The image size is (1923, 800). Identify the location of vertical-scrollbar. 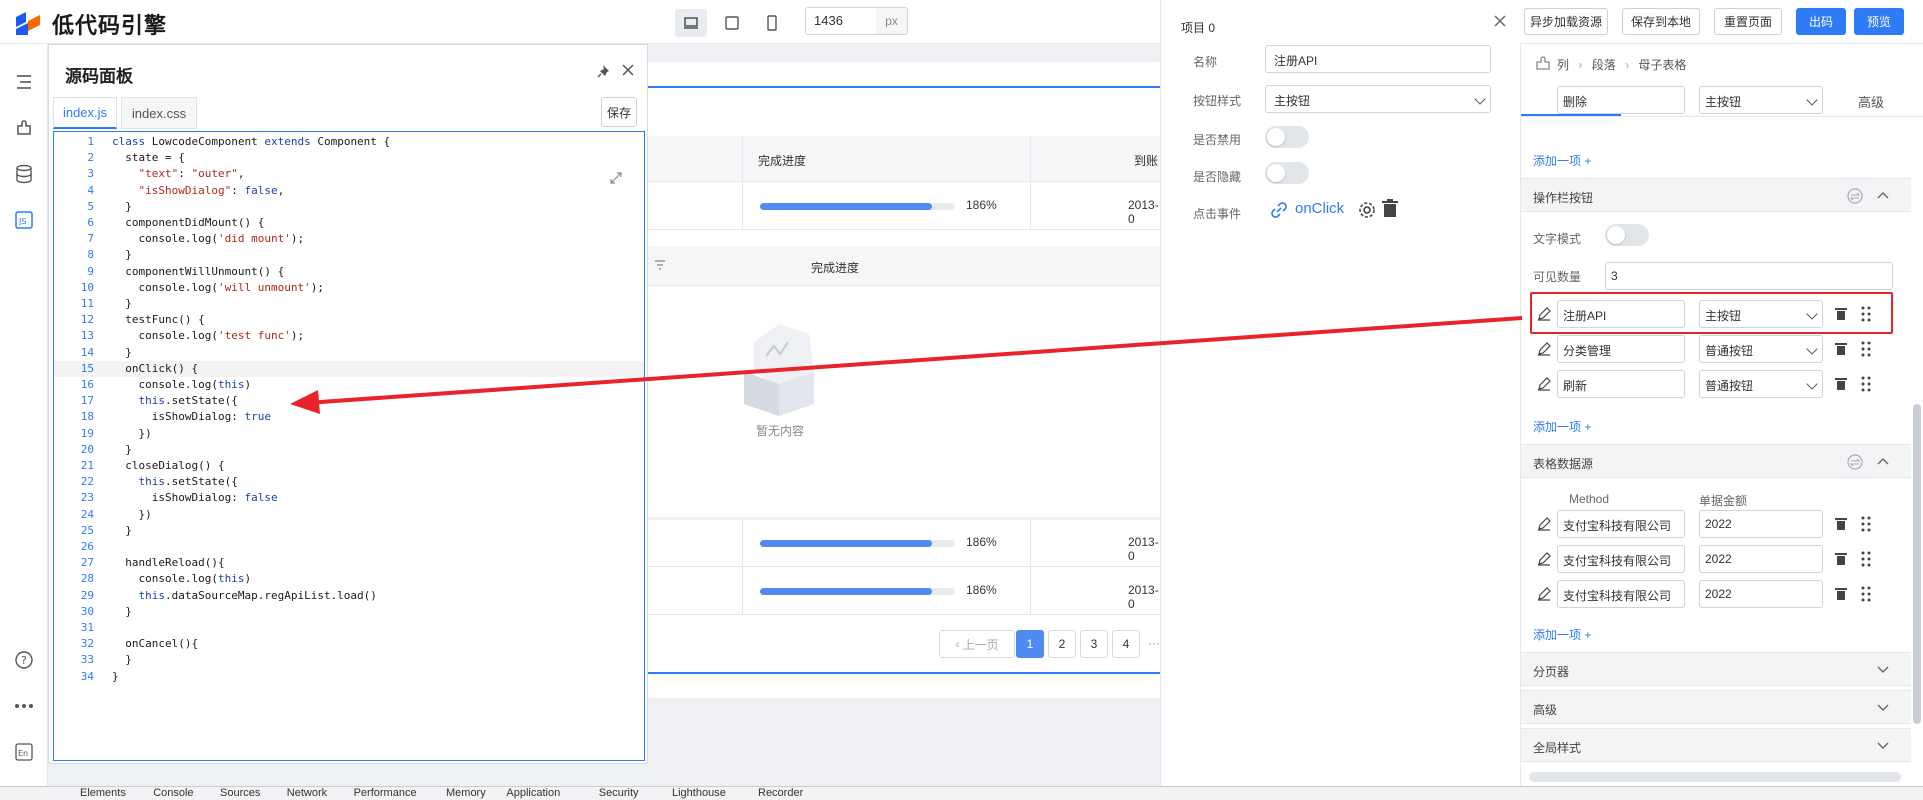
(1917, 564).